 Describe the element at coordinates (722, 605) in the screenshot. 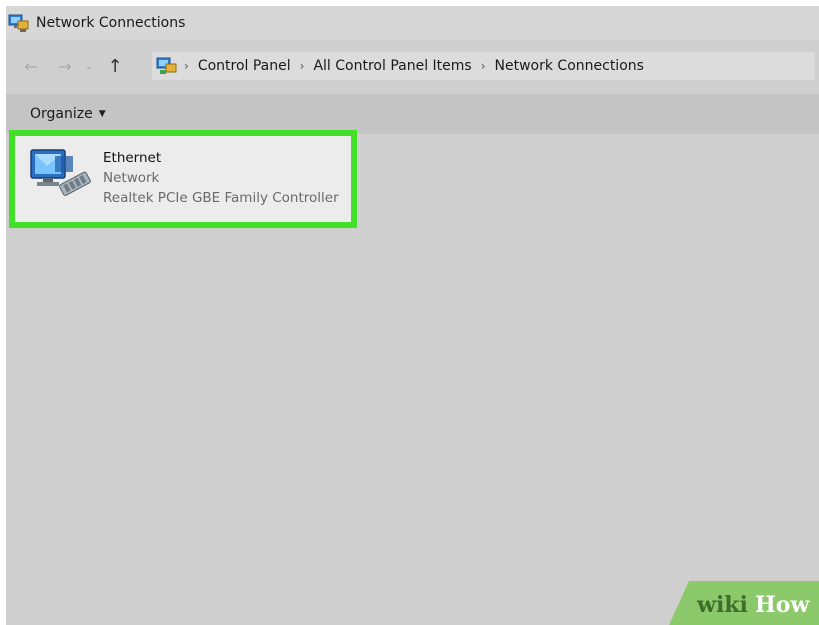

I see `watermark-wiki-text: wiki` at that location.